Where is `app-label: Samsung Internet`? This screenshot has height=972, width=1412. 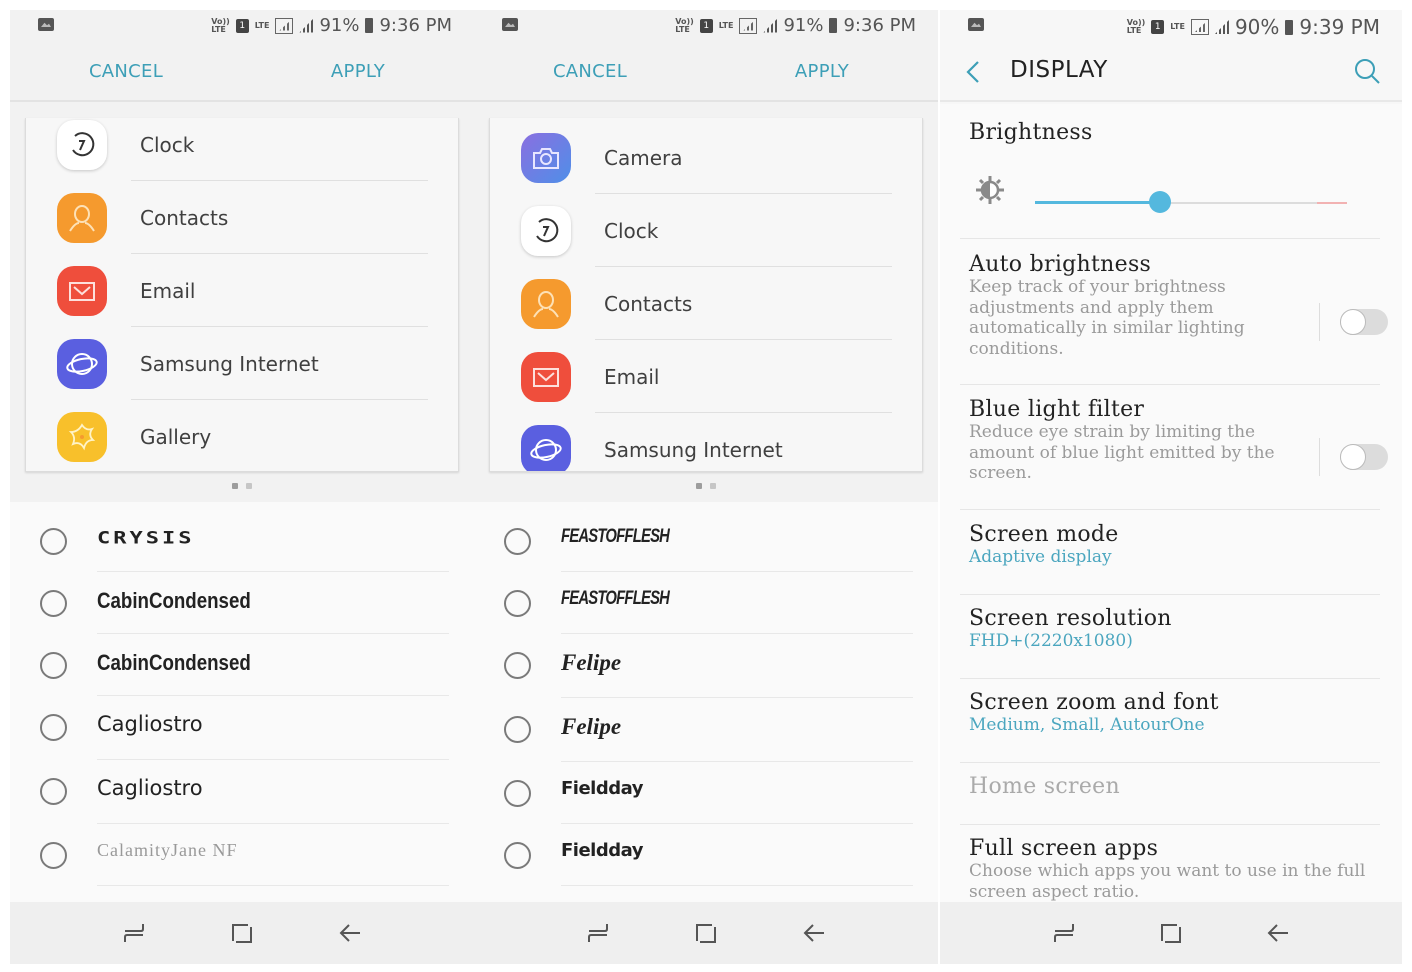
app-label: Samsung Internet is located at coordinates (229, 363).